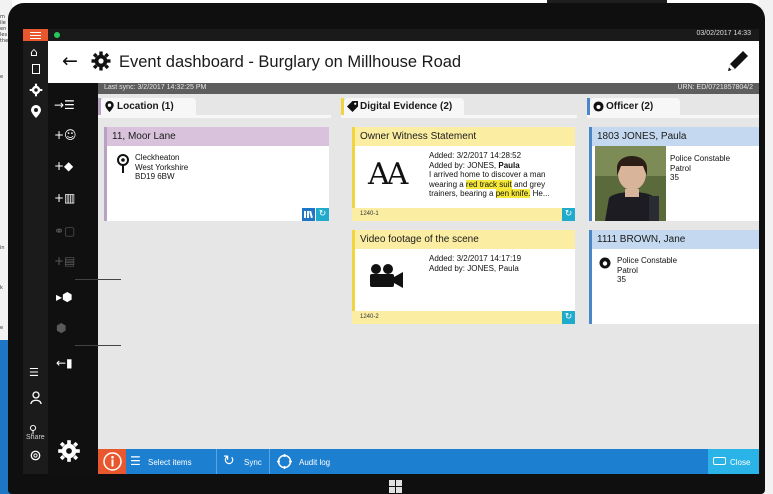 This screenshot has width=773, height=494. Describe the element at coordinates (155, 176) in the screenshot. I see `address-line: BD19 6BW` at that location.